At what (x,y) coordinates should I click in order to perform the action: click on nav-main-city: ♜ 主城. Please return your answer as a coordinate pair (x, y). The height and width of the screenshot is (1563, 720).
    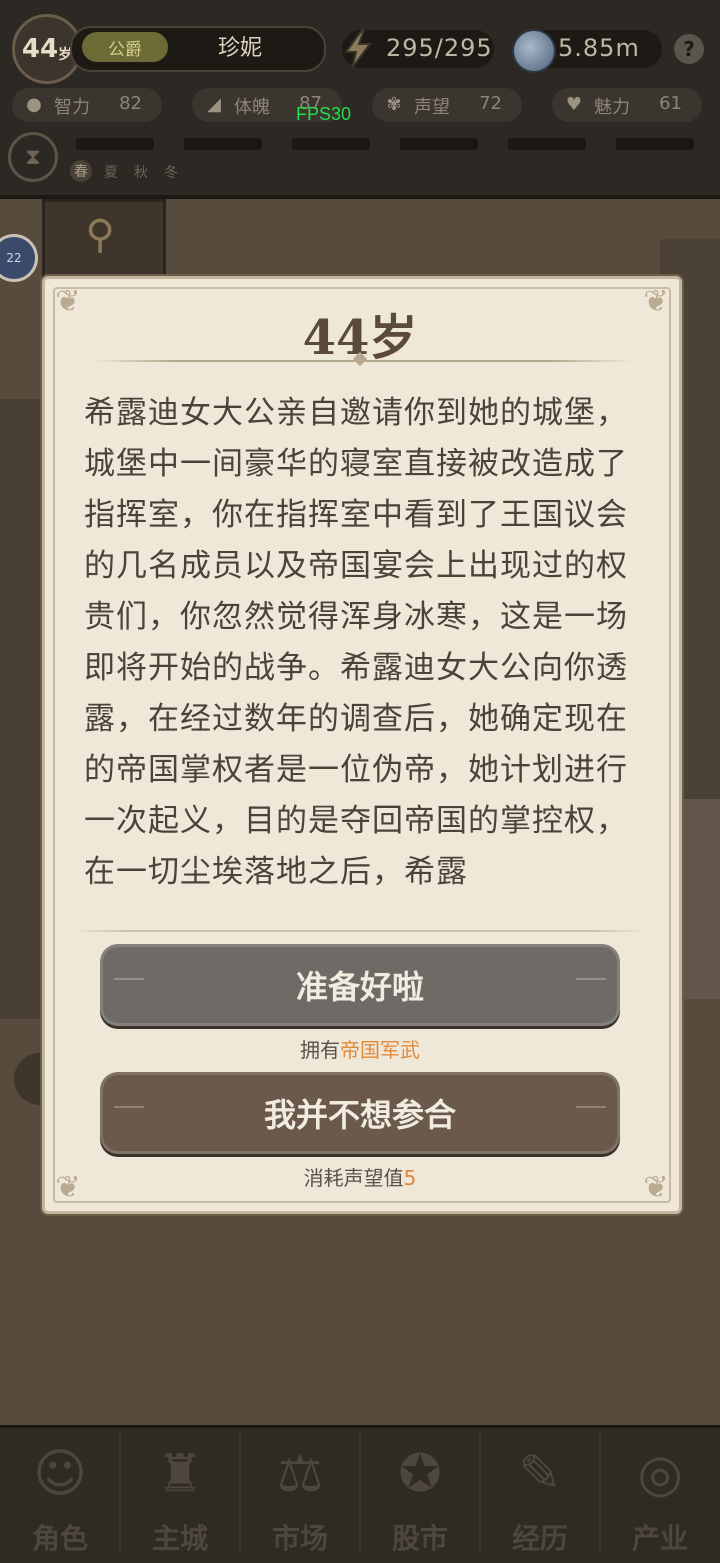
    Looking at the image, I should click on (180, 1492).